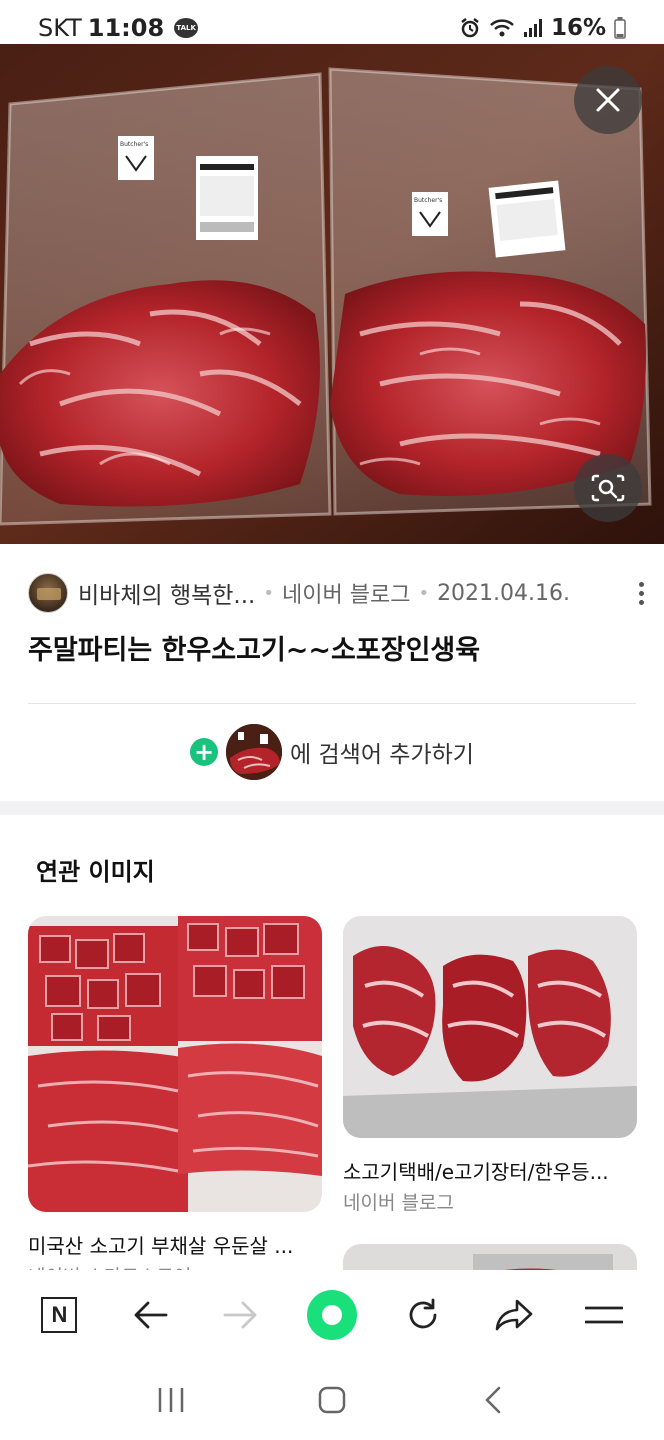 This screenshot has width=664, height=1440. What do you see at coordinates (332, 703) in the screenshot?
I see `divider` at bounding box center [332, 703].